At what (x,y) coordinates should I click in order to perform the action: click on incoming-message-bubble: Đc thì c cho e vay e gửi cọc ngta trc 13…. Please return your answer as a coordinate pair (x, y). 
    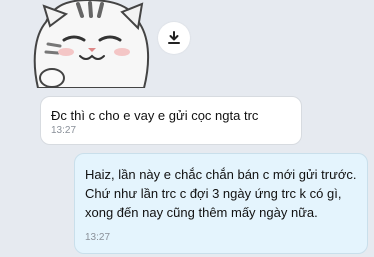
    Looking at the image, I should click on (171, 120).